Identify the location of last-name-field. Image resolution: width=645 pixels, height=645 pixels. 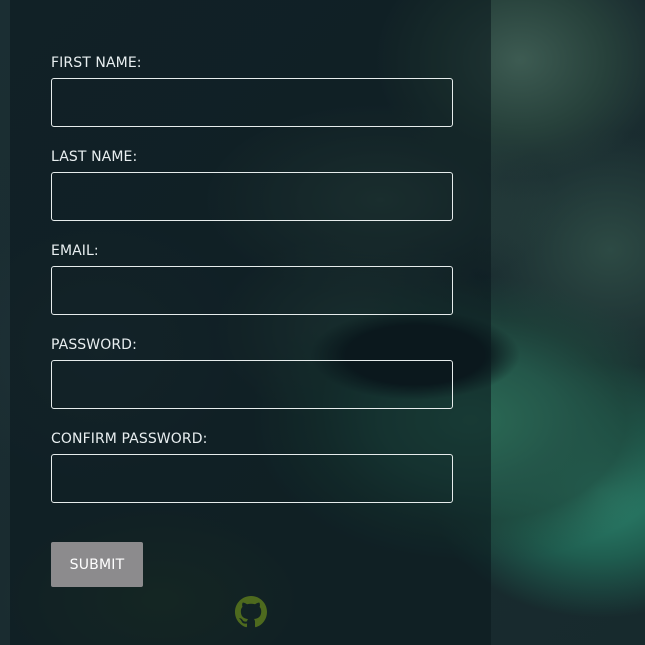
(252, 196).